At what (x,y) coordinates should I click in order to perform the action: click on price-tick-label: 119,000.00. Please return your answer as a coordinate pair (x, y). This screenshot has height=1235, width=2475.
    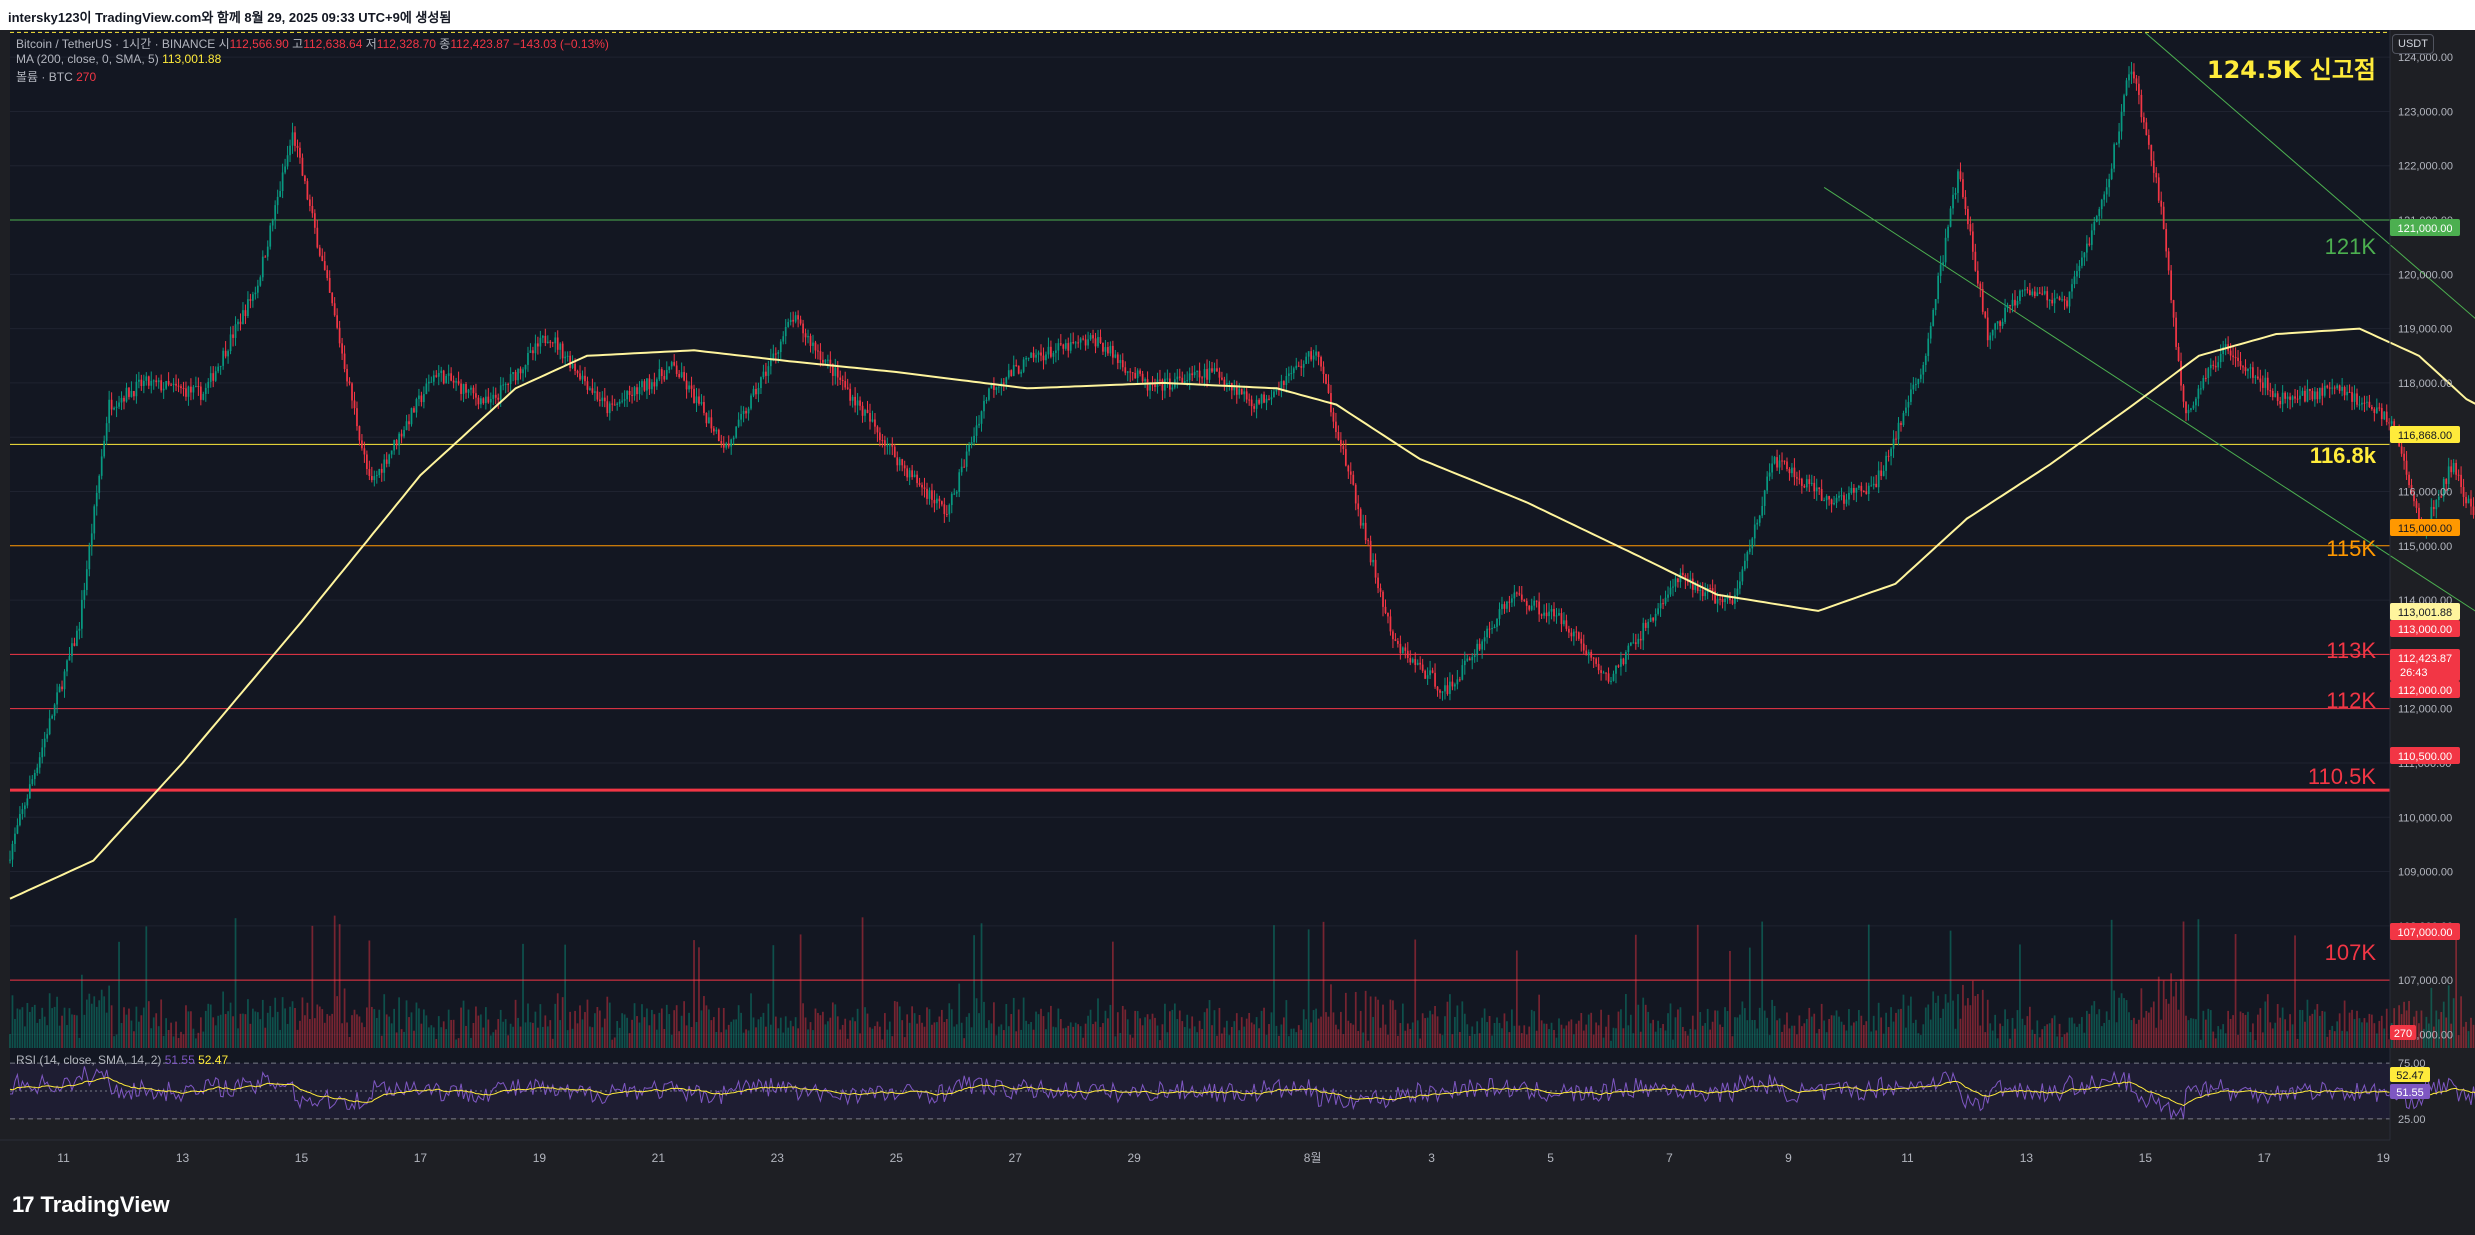
    Looking at the image, I should click on (2425, 330).